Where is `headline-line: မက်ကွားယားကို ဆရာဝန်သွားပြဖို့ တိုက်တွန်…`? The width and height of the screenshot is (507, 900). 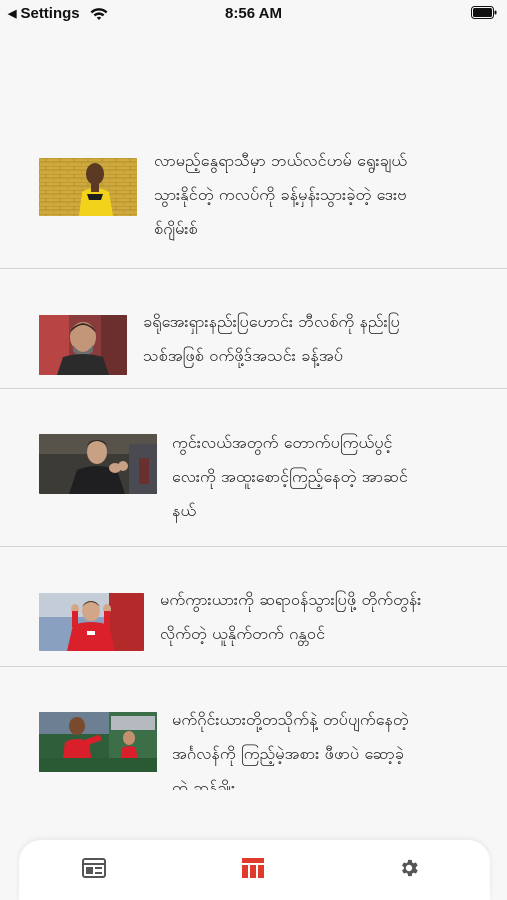 headline-line: မက်ကွားယားကို ဆရာဝန်သွားပြဖို့ တိုက်တွန်… is located at coordinates (291, 599).